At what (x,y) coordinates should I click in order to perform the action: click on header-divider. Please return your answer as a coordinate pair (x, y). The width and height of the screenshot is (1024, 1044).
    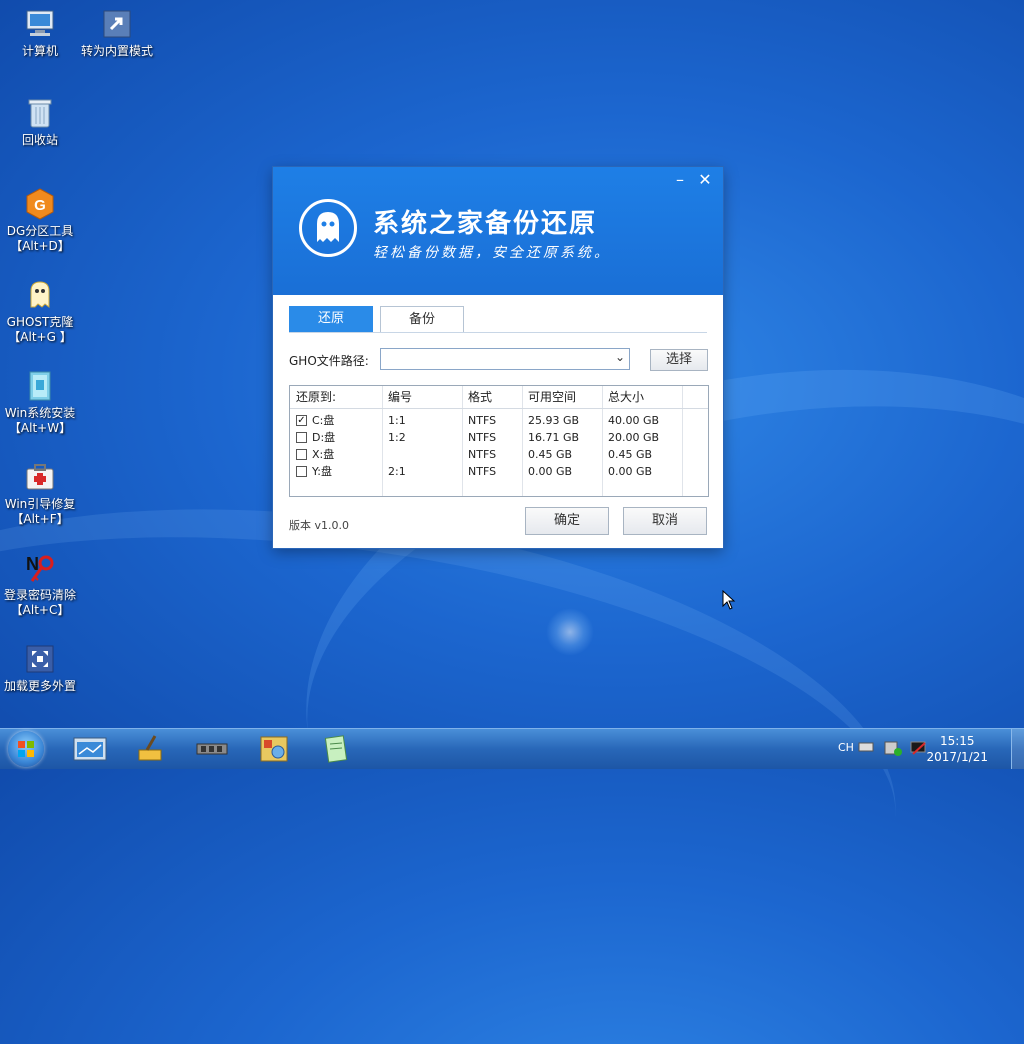
    Looking at the image, I should click on (499, 408).